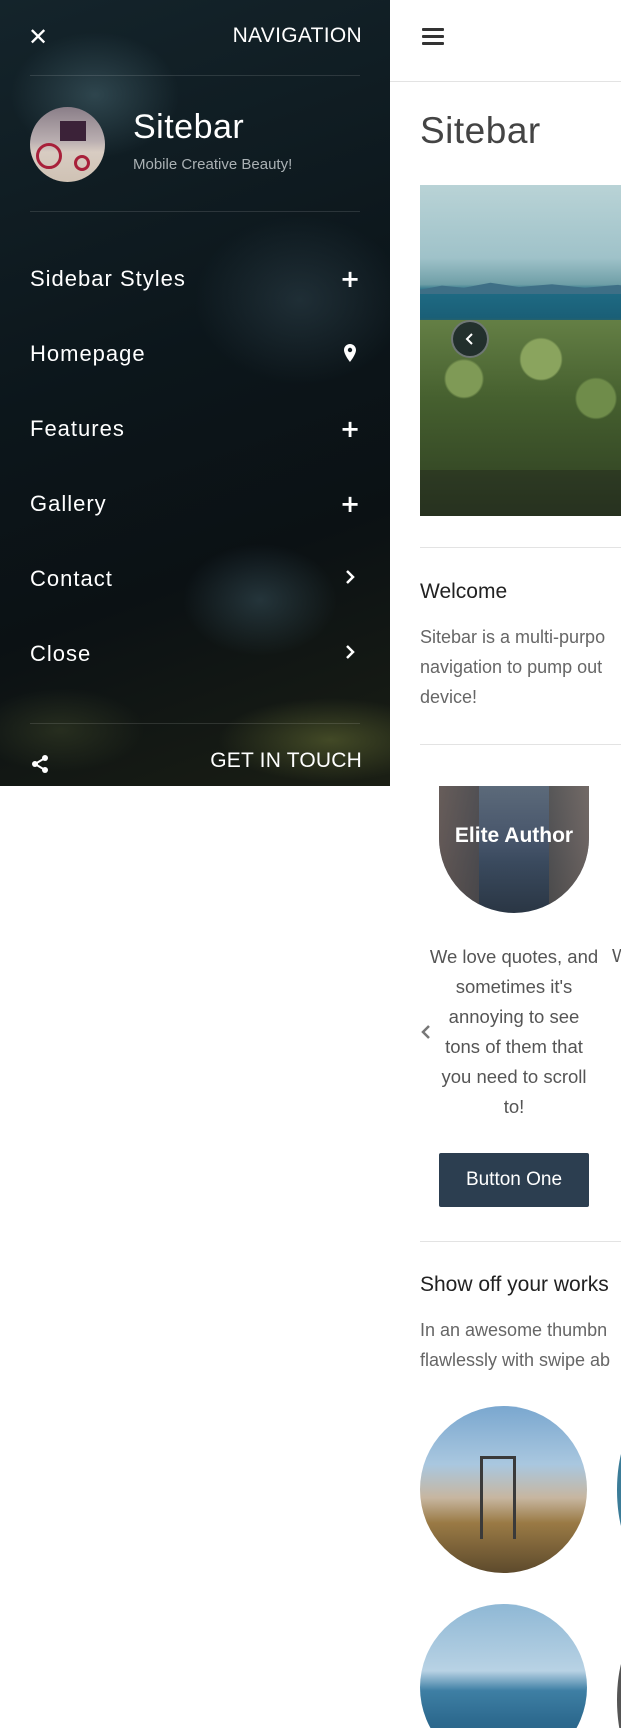 Image resolution: width=621 pixels, height=1728 pixels. Describe the element at coordinates (213, 164) in the screenshot. I see `brand-tagline: Mobile Creative Beauty!` at that location.